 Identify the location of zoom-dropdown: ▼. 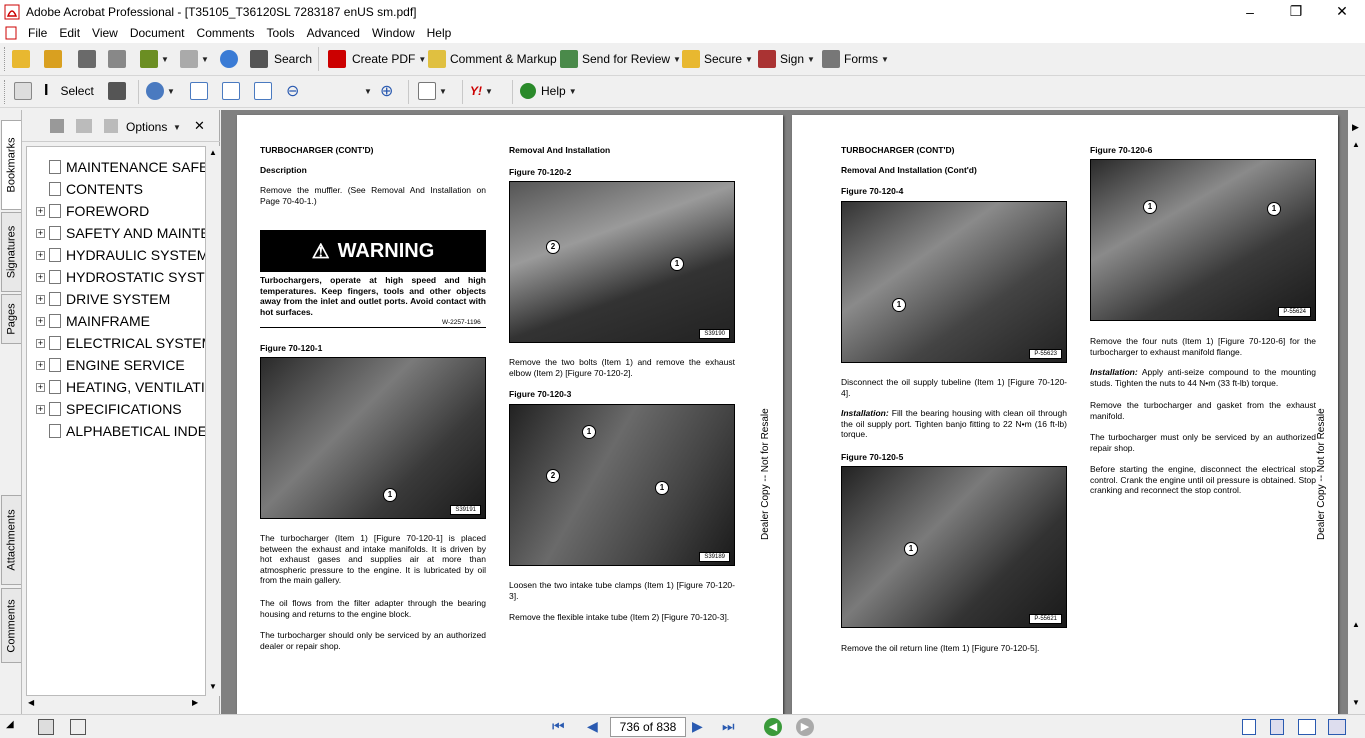
(366, 91).